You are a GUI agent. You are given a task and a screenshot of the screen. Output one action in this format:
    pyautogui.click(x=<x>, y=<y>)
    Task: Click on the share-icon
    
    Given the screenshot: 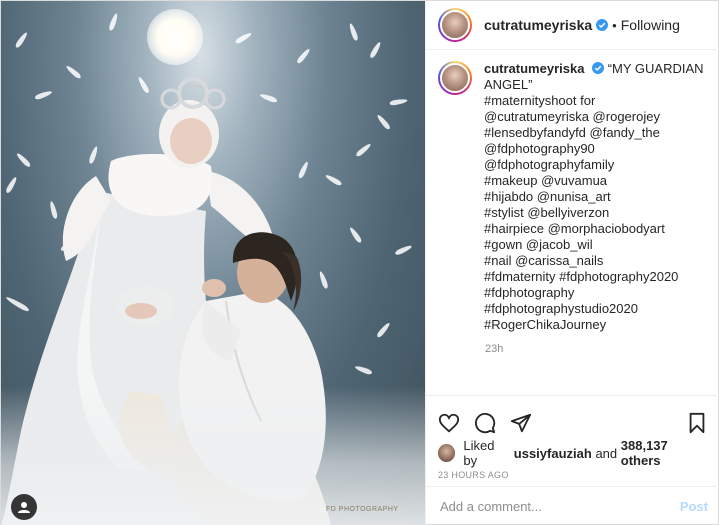 What is the action you would take?
    pyautogui.click(x=521, y=423)
    